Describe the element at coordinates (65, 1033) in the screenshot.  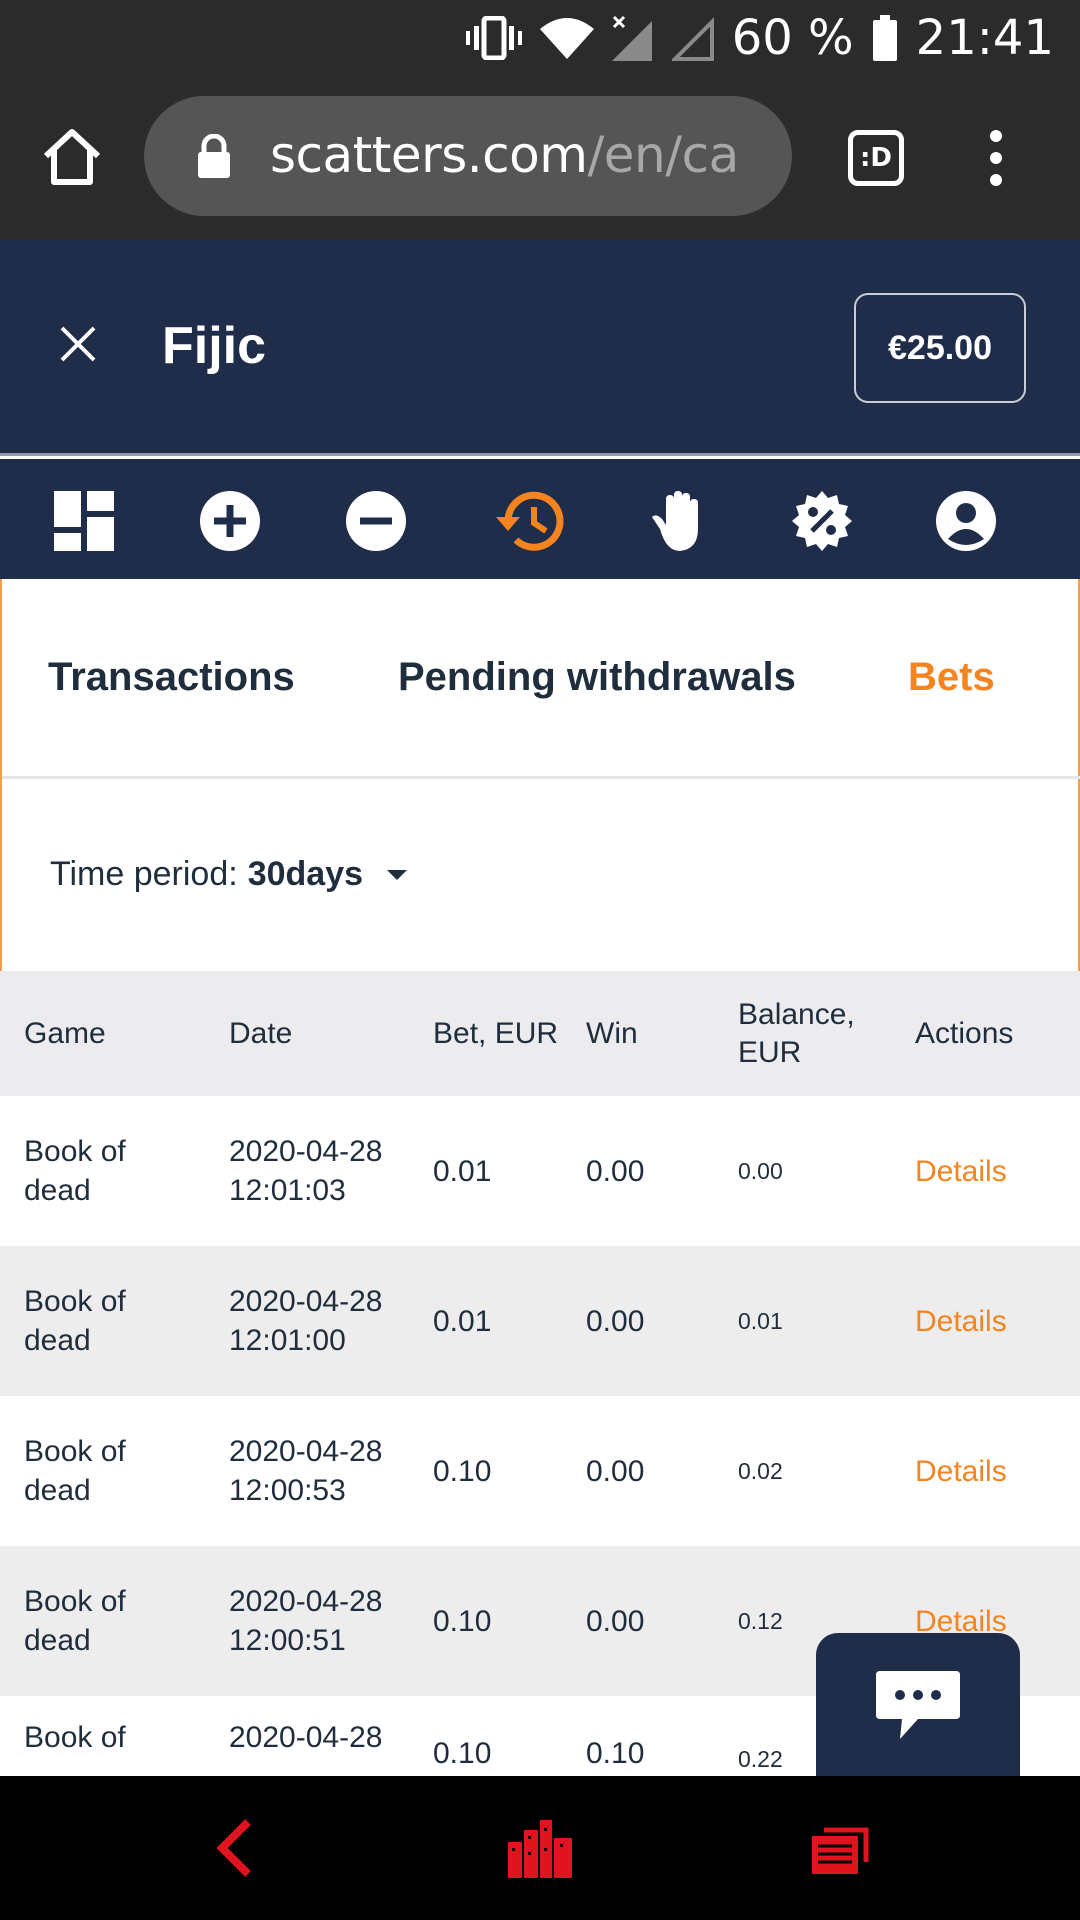
I see `column-header-game: Game` at that location.